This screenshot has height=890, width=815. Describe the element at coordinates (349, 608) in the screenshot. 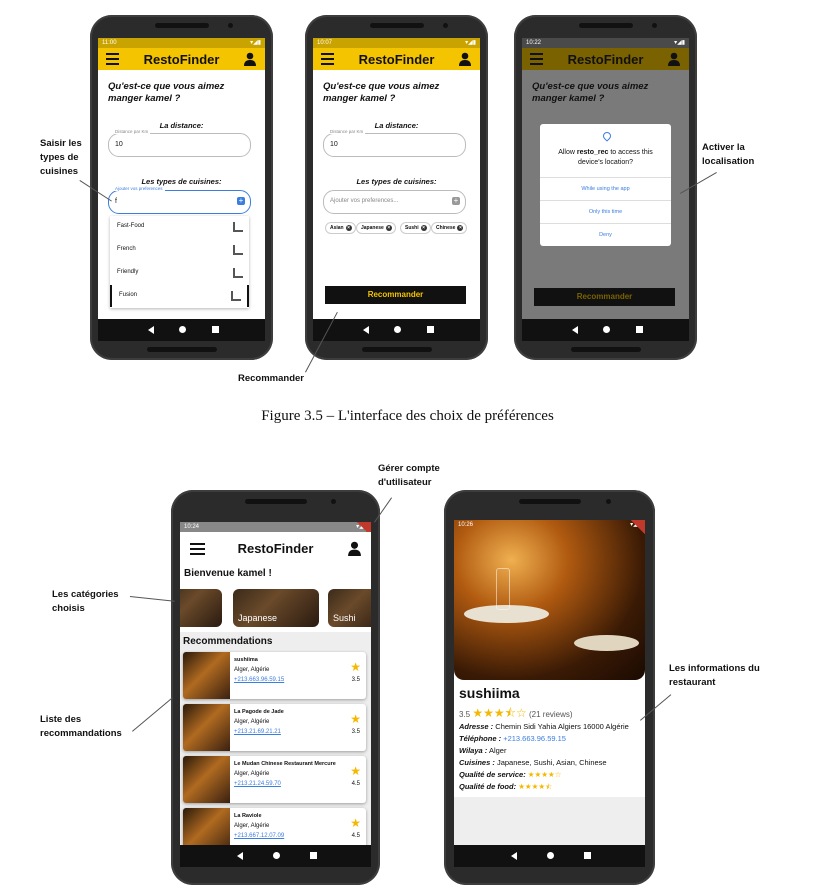

I see `category-card: Sushi` at that location.